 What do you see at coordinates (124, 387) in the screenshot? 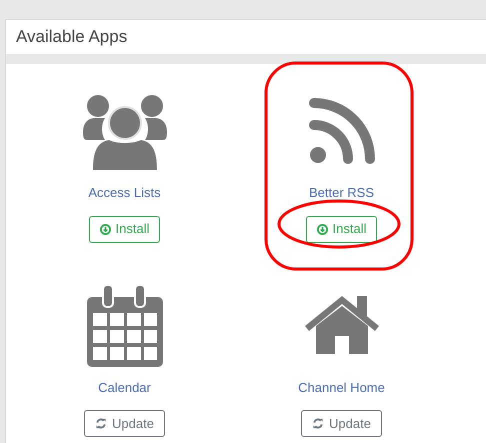
I see `app-name-link: Calendar` at bounding box center [124, 387].